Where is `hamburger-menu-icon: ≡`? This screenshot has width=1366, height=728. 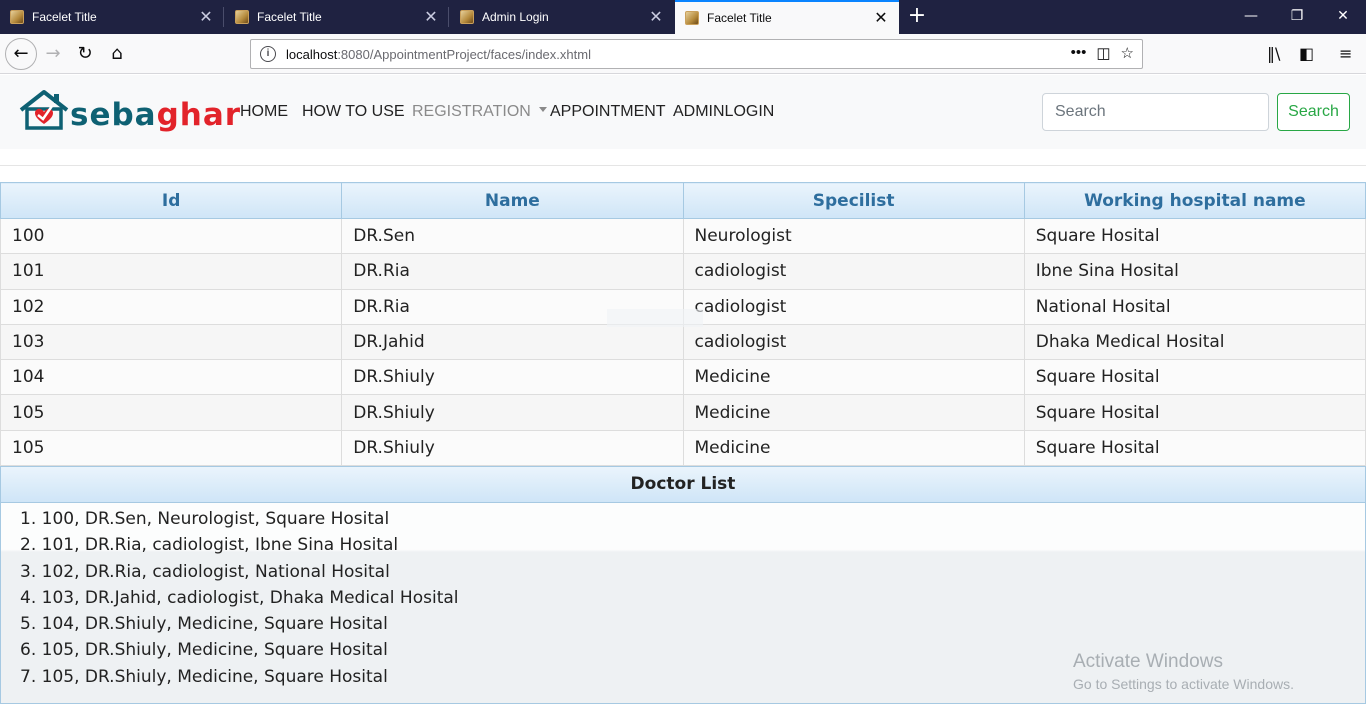
hamburger-menu-icon: ≡ is located at coordinates (1345, 53).